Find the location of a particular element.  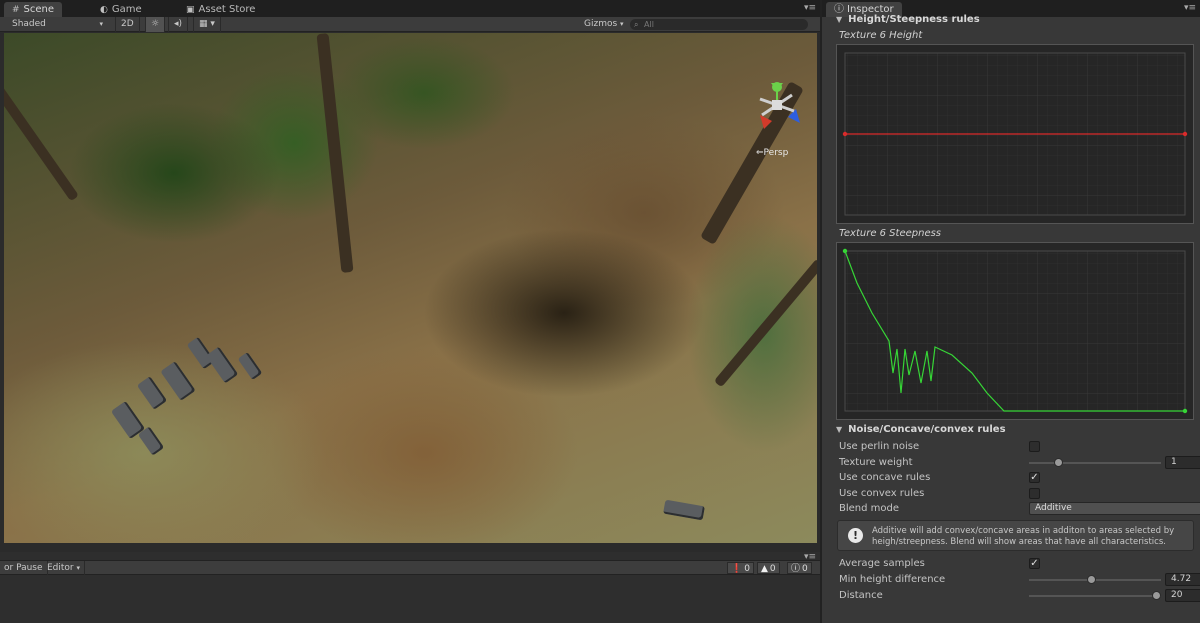

console-toolbar: or Pause Editor ▾ ❗ 0 ▲ 0 ⓘ 0 is located at coordinates (410, 567).